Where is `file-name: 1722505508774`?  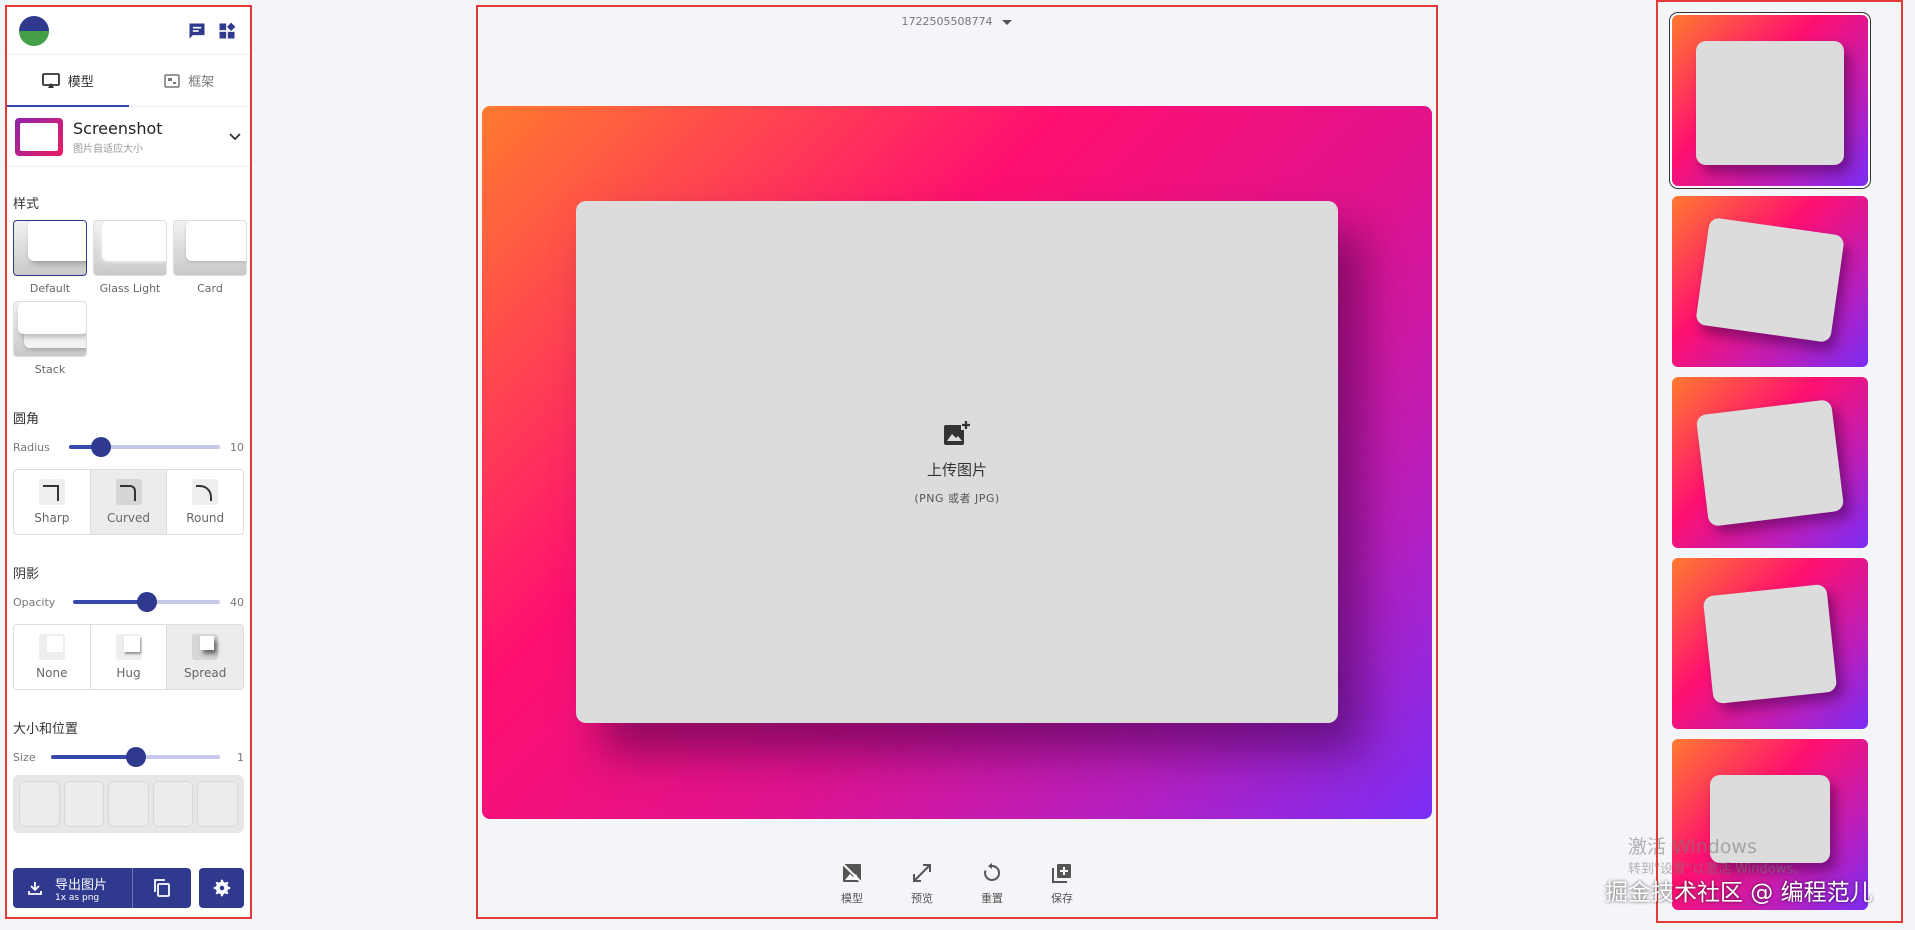 file-name: 1722505508774 is located at coordinates (947, 21).